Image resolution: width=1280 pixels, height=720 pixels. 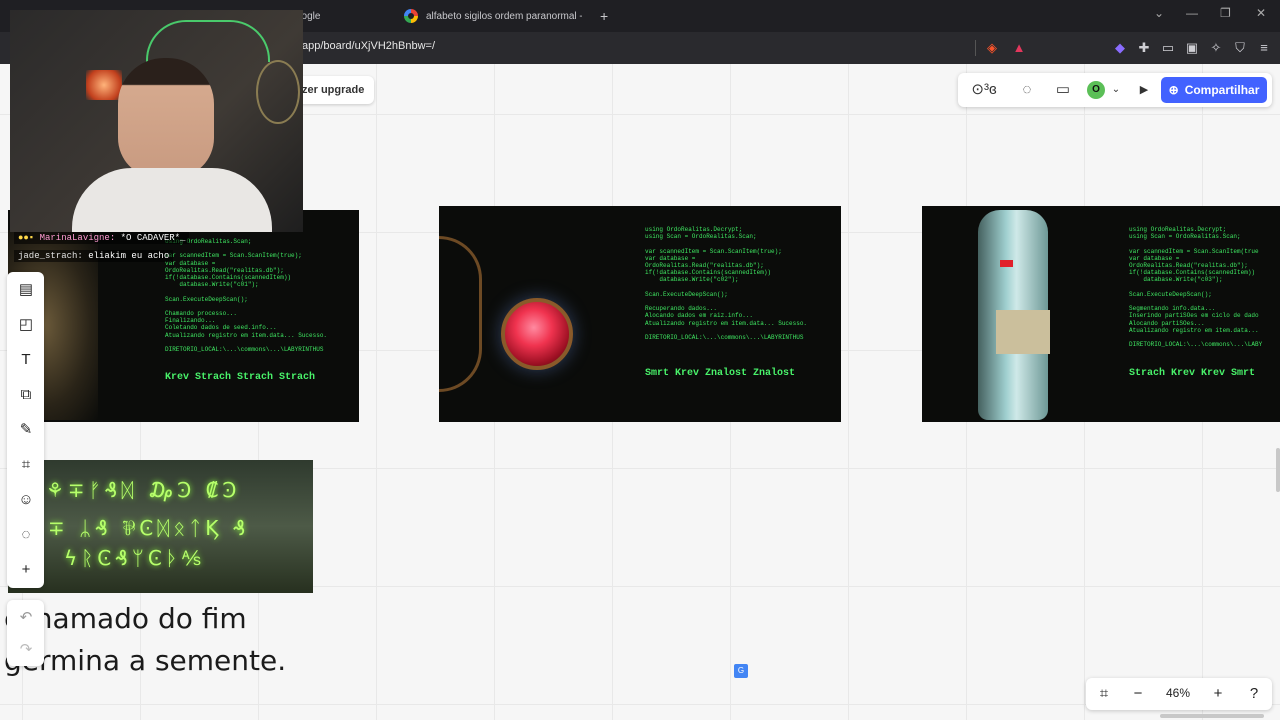 What do you see at coordinates (720, 373) in the screenshot?
I see `terminal-phrase: Smrt Krev Znalost Znalost` at bounding box center [720, 373].